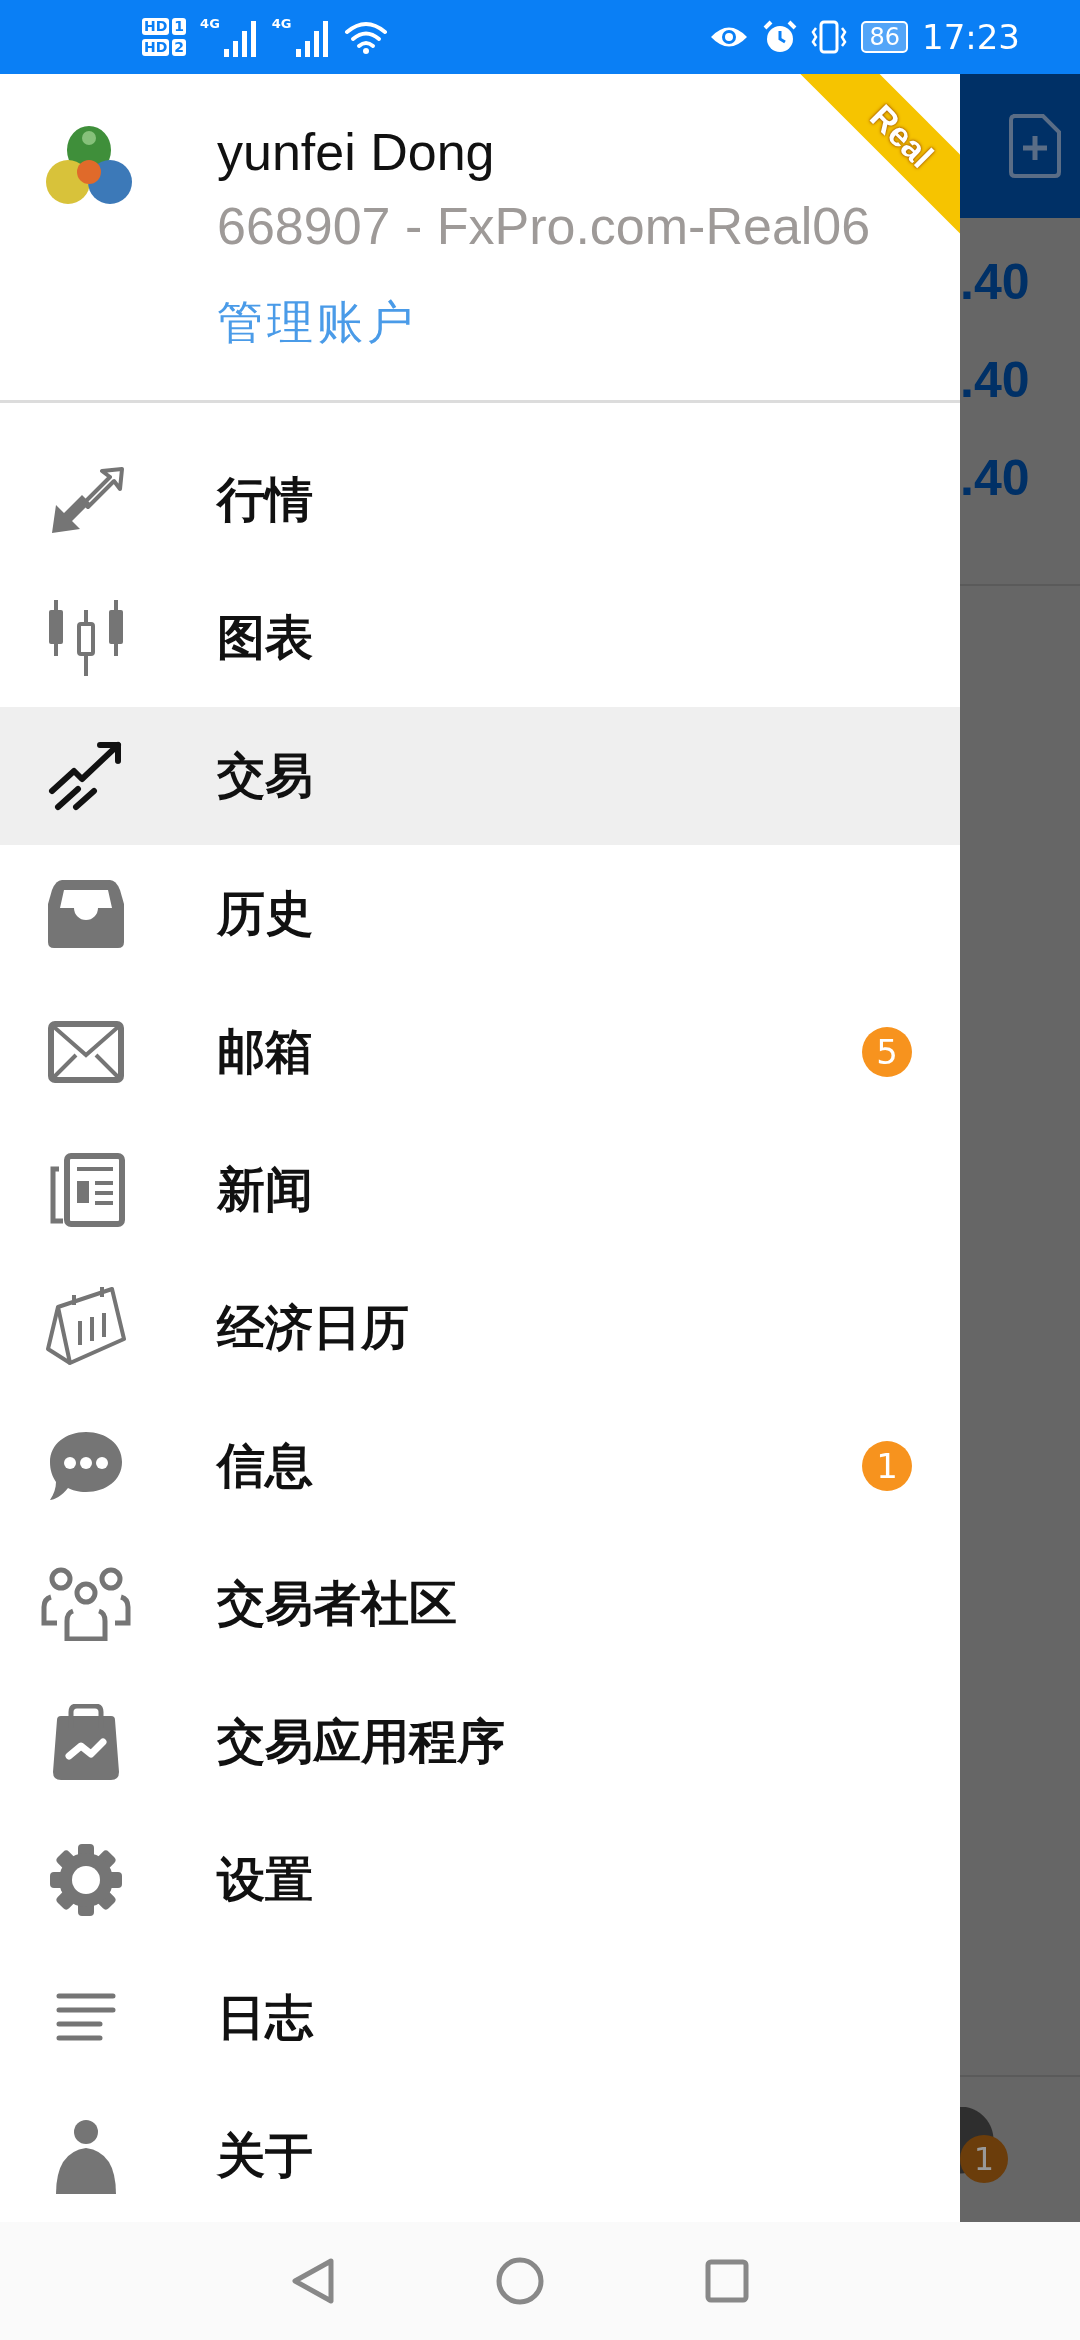 The height and width of the screenshot is (2340, 1080). I want to click on sim-indicator: HD 1, so click(164, 26).